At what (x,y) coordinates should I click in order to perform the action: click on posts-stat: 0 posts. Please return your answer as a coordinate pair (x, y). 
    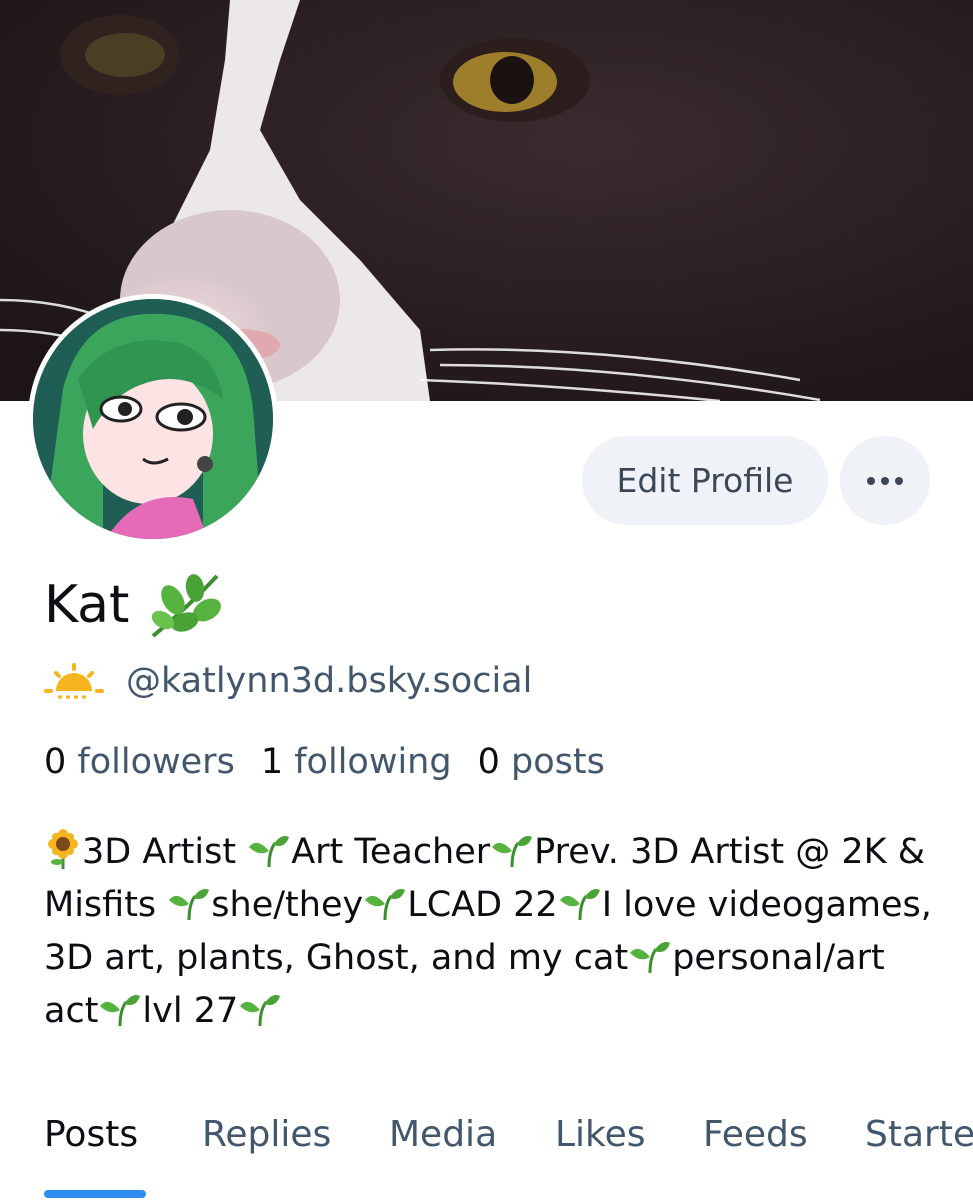
    Looking at the image, I should click on (541, 762).